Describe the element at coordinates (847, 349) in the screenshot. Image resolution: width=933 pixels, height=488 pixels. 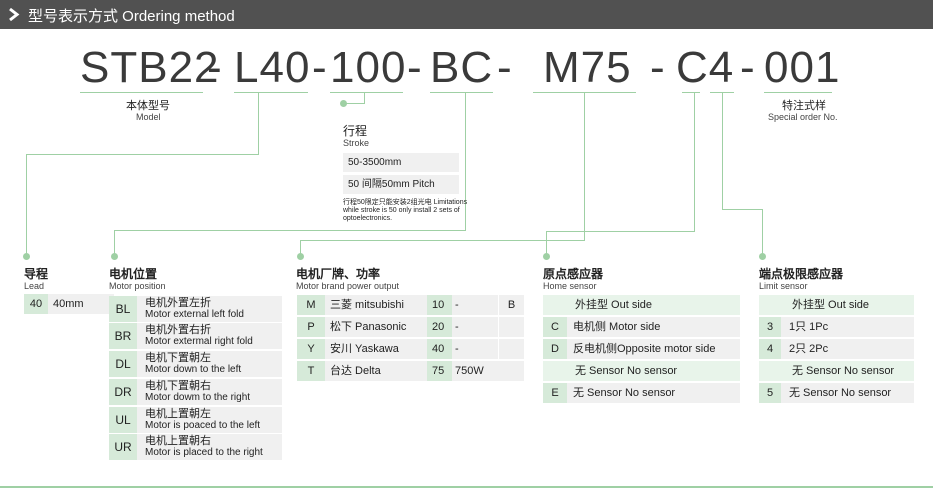
I see `limit-sensor-label: 2只 2Pc` at that location.